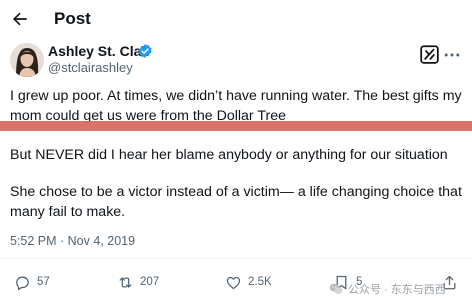 The width and height of the screenshot is (472, 307). Describe the element at coordinates (22, 283) in the screenshot. I see `reply-icon` at that location.